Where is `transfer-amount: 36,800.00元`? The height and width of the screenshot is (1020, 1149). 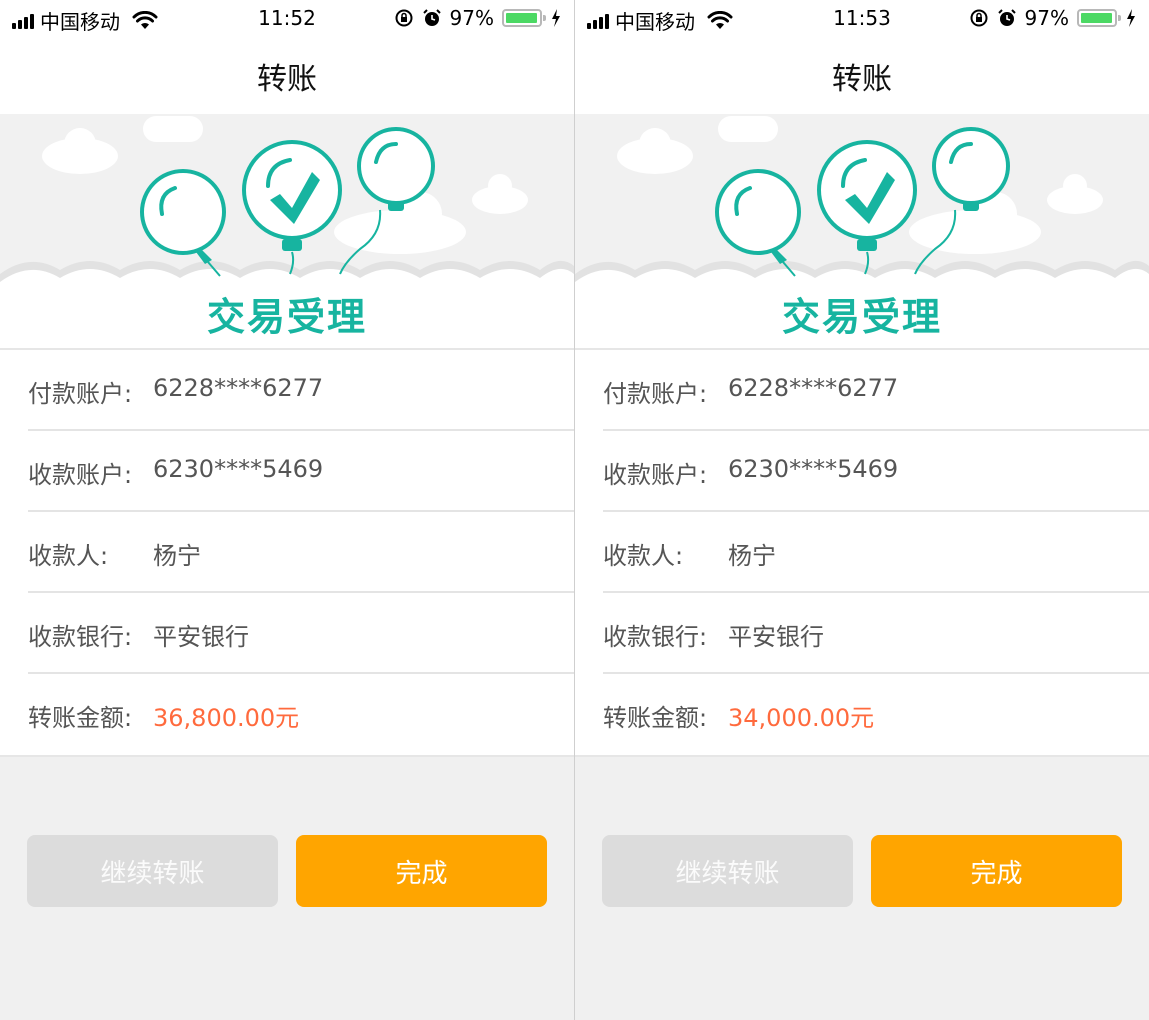 transfer-amount: 36,800.00元 is located at coordinates (226, 718).